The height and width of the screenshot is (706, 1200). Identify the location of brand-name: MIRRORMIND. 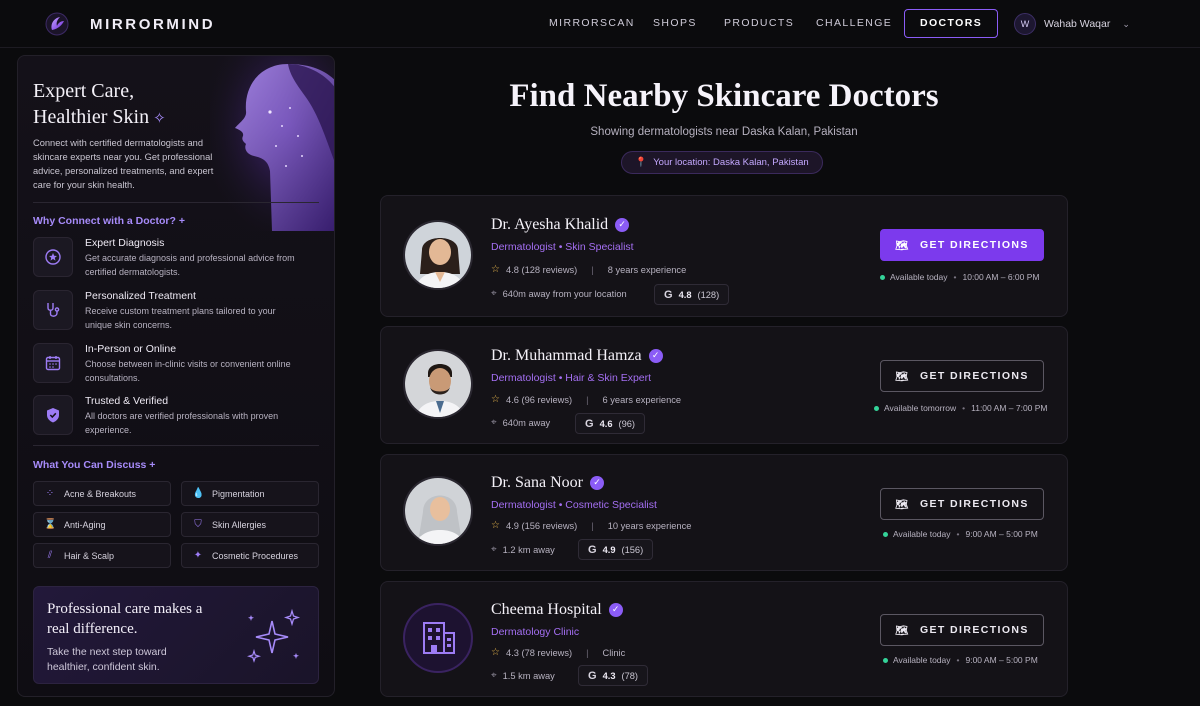
(153, 24).